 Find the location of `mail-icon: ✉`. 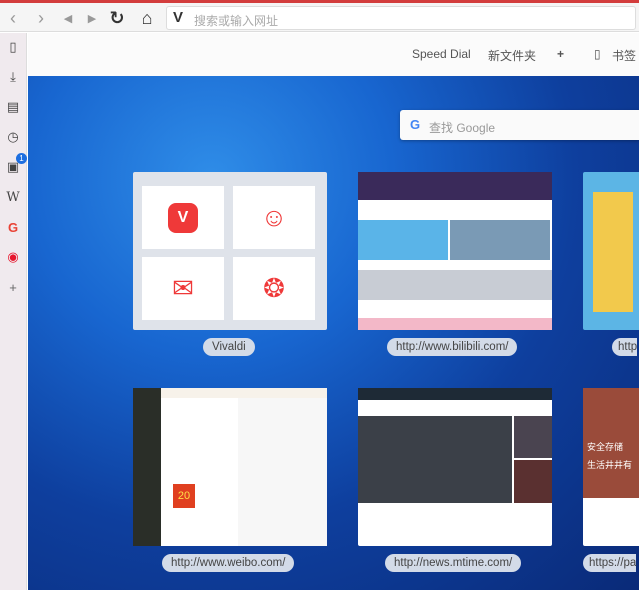

mail-icon: ✉ is located at coordinates (183, 288).